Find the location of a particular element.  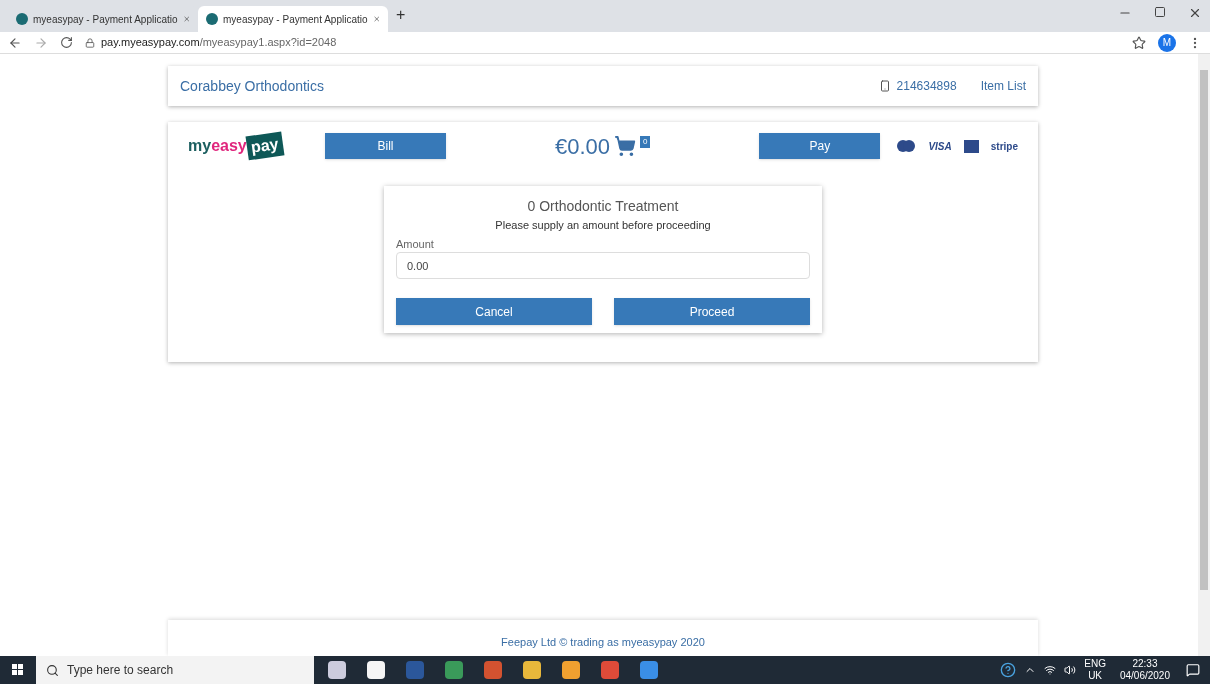

phone-number: 214634898 is located at coordinates (926, 86).